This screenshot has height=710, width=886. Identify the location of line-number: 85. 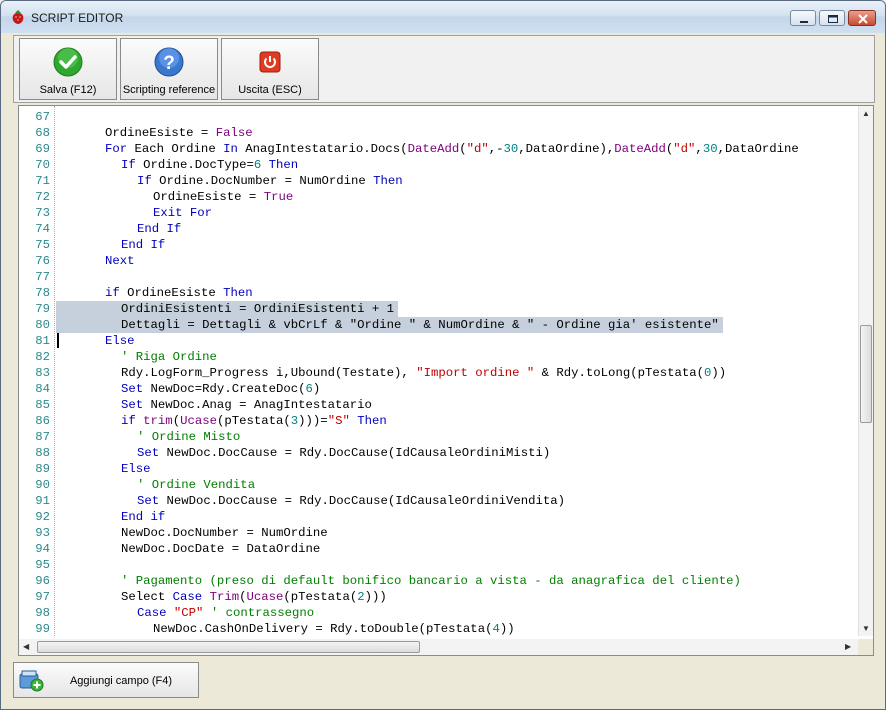
(42, 405).